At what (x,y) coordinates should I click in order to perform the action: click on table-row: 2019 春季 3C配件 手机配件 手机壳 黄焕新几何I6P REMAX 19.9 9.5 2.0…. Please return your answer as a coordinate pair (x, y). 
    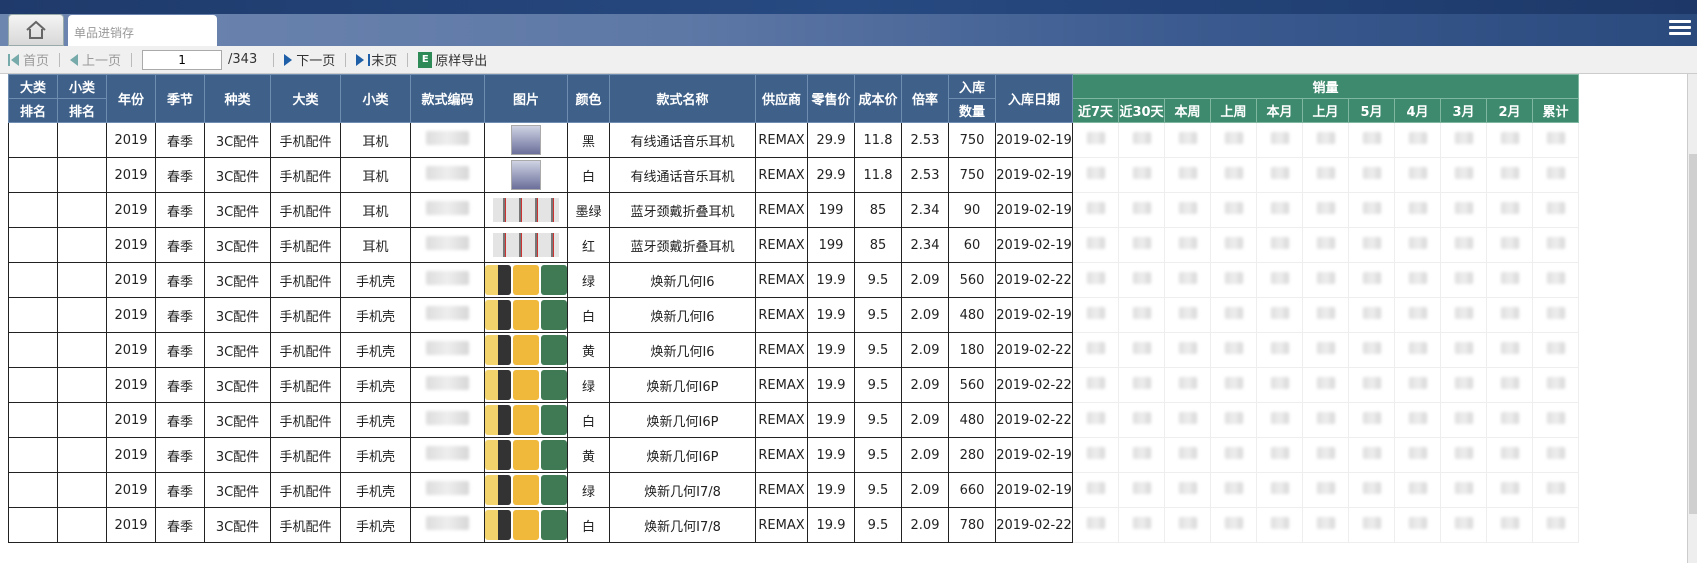
    Looking at the image, I should click on (793, 455).